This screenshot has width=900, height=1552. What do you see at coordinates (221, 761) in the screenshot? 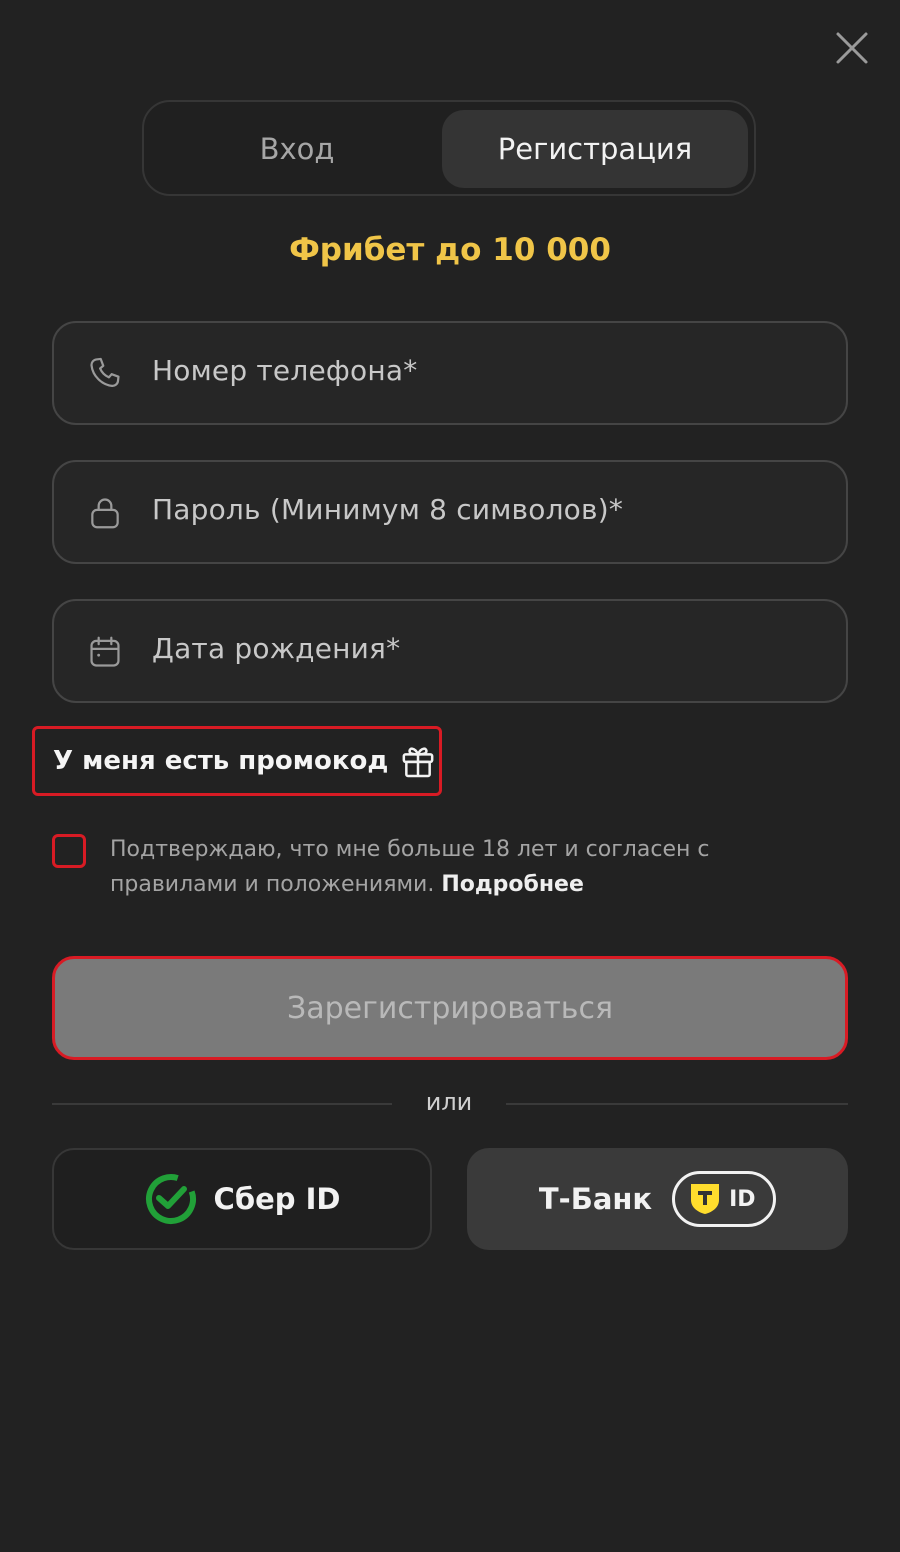
I see `promo-code-label: У меня есть промокод` at bounding box center [221, 761].